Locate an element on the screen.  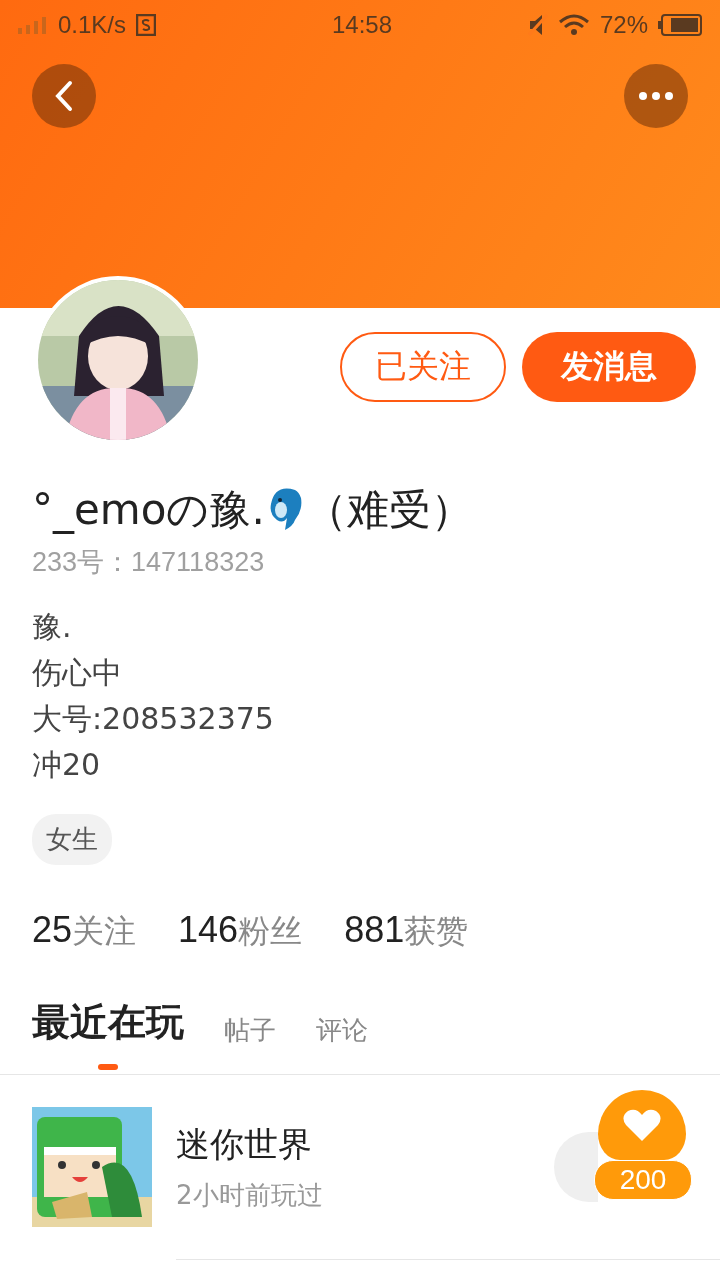
stat-label: 粉丝 is located at coordinates (270, 931).